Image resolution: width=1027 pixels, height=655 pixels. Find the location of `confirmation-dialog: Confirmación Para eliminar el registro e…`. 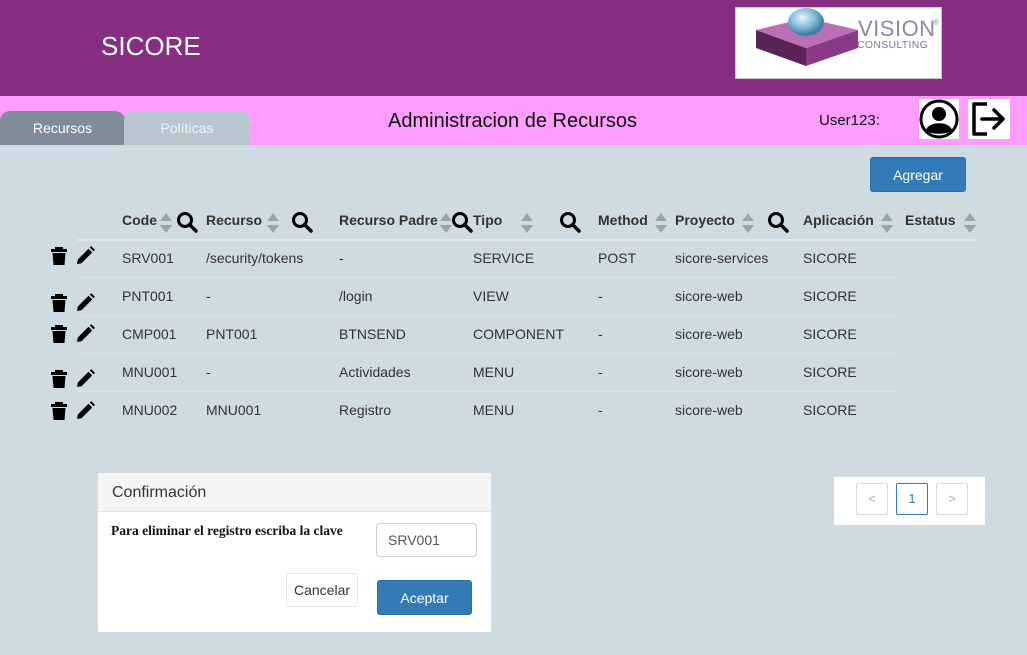

confirmation-dialog: Confirmación Para eliminar el registro e… is located at coordinates (294, 552).